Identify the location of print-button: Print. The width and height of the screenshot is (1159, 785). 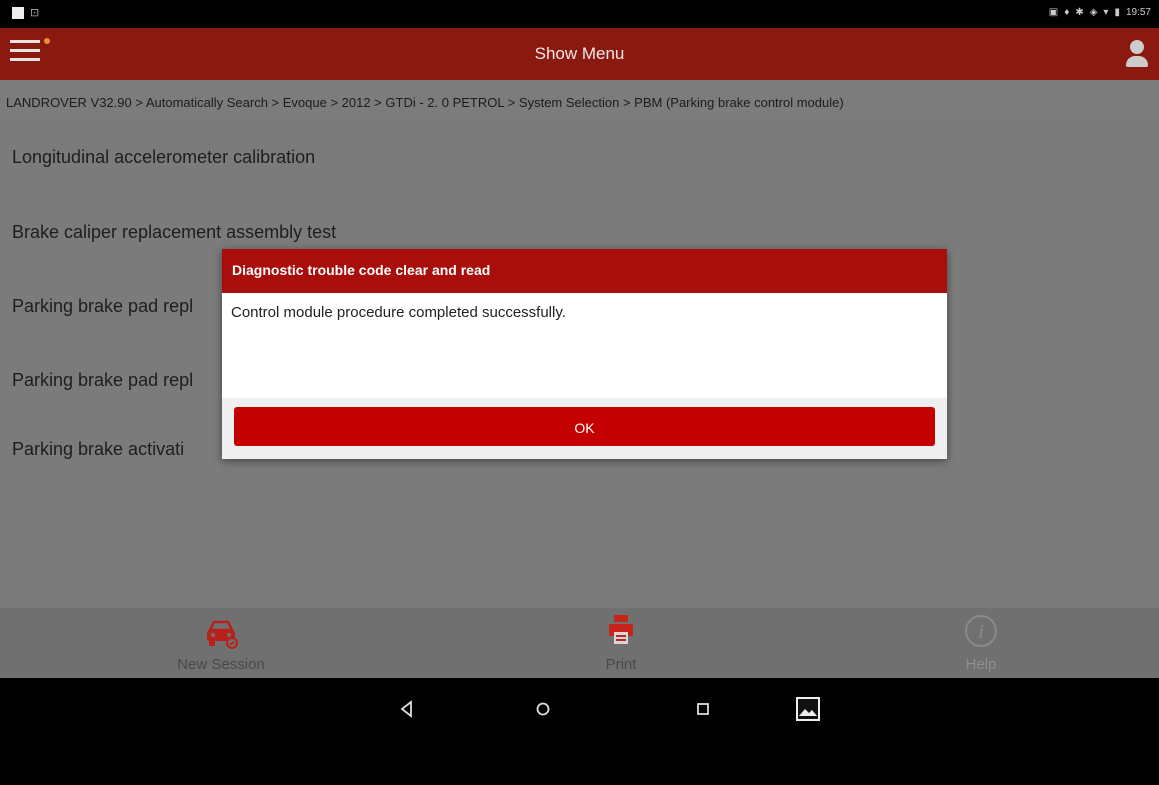
(621, 643).